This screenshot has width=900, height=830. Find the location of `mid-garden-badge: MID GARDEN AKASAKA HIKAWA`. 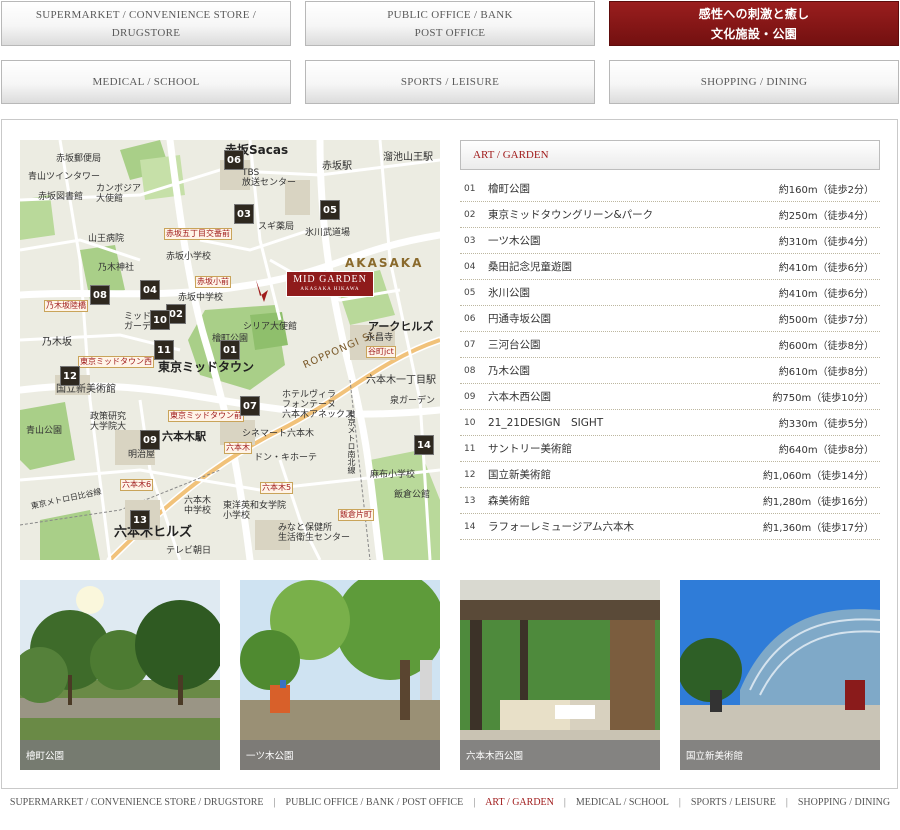

mid-garden-badge: MID GARDEN AKASAKA HIKAWA is located at coordinates (330, 284).